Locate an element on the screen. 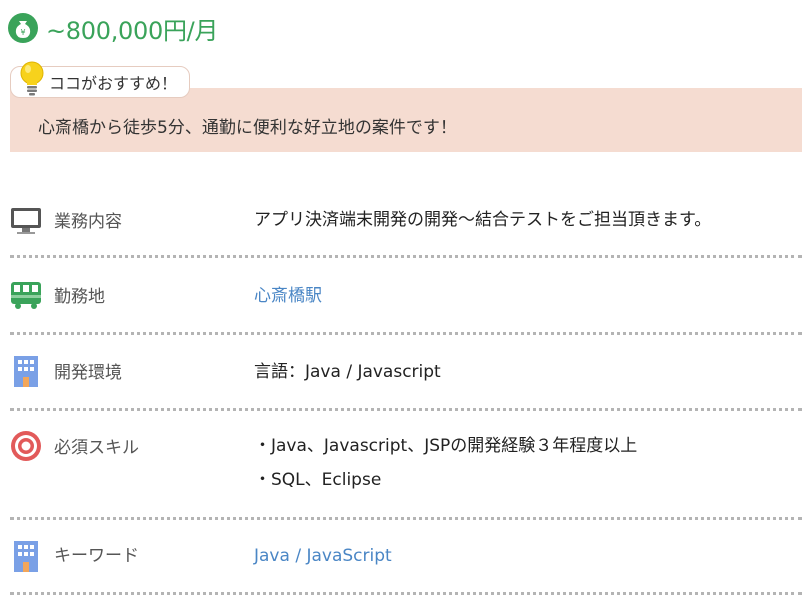 This screenshot has height=608, width=802. row-value: 言語：Java / Javascript is located at coordinates (347, 372).